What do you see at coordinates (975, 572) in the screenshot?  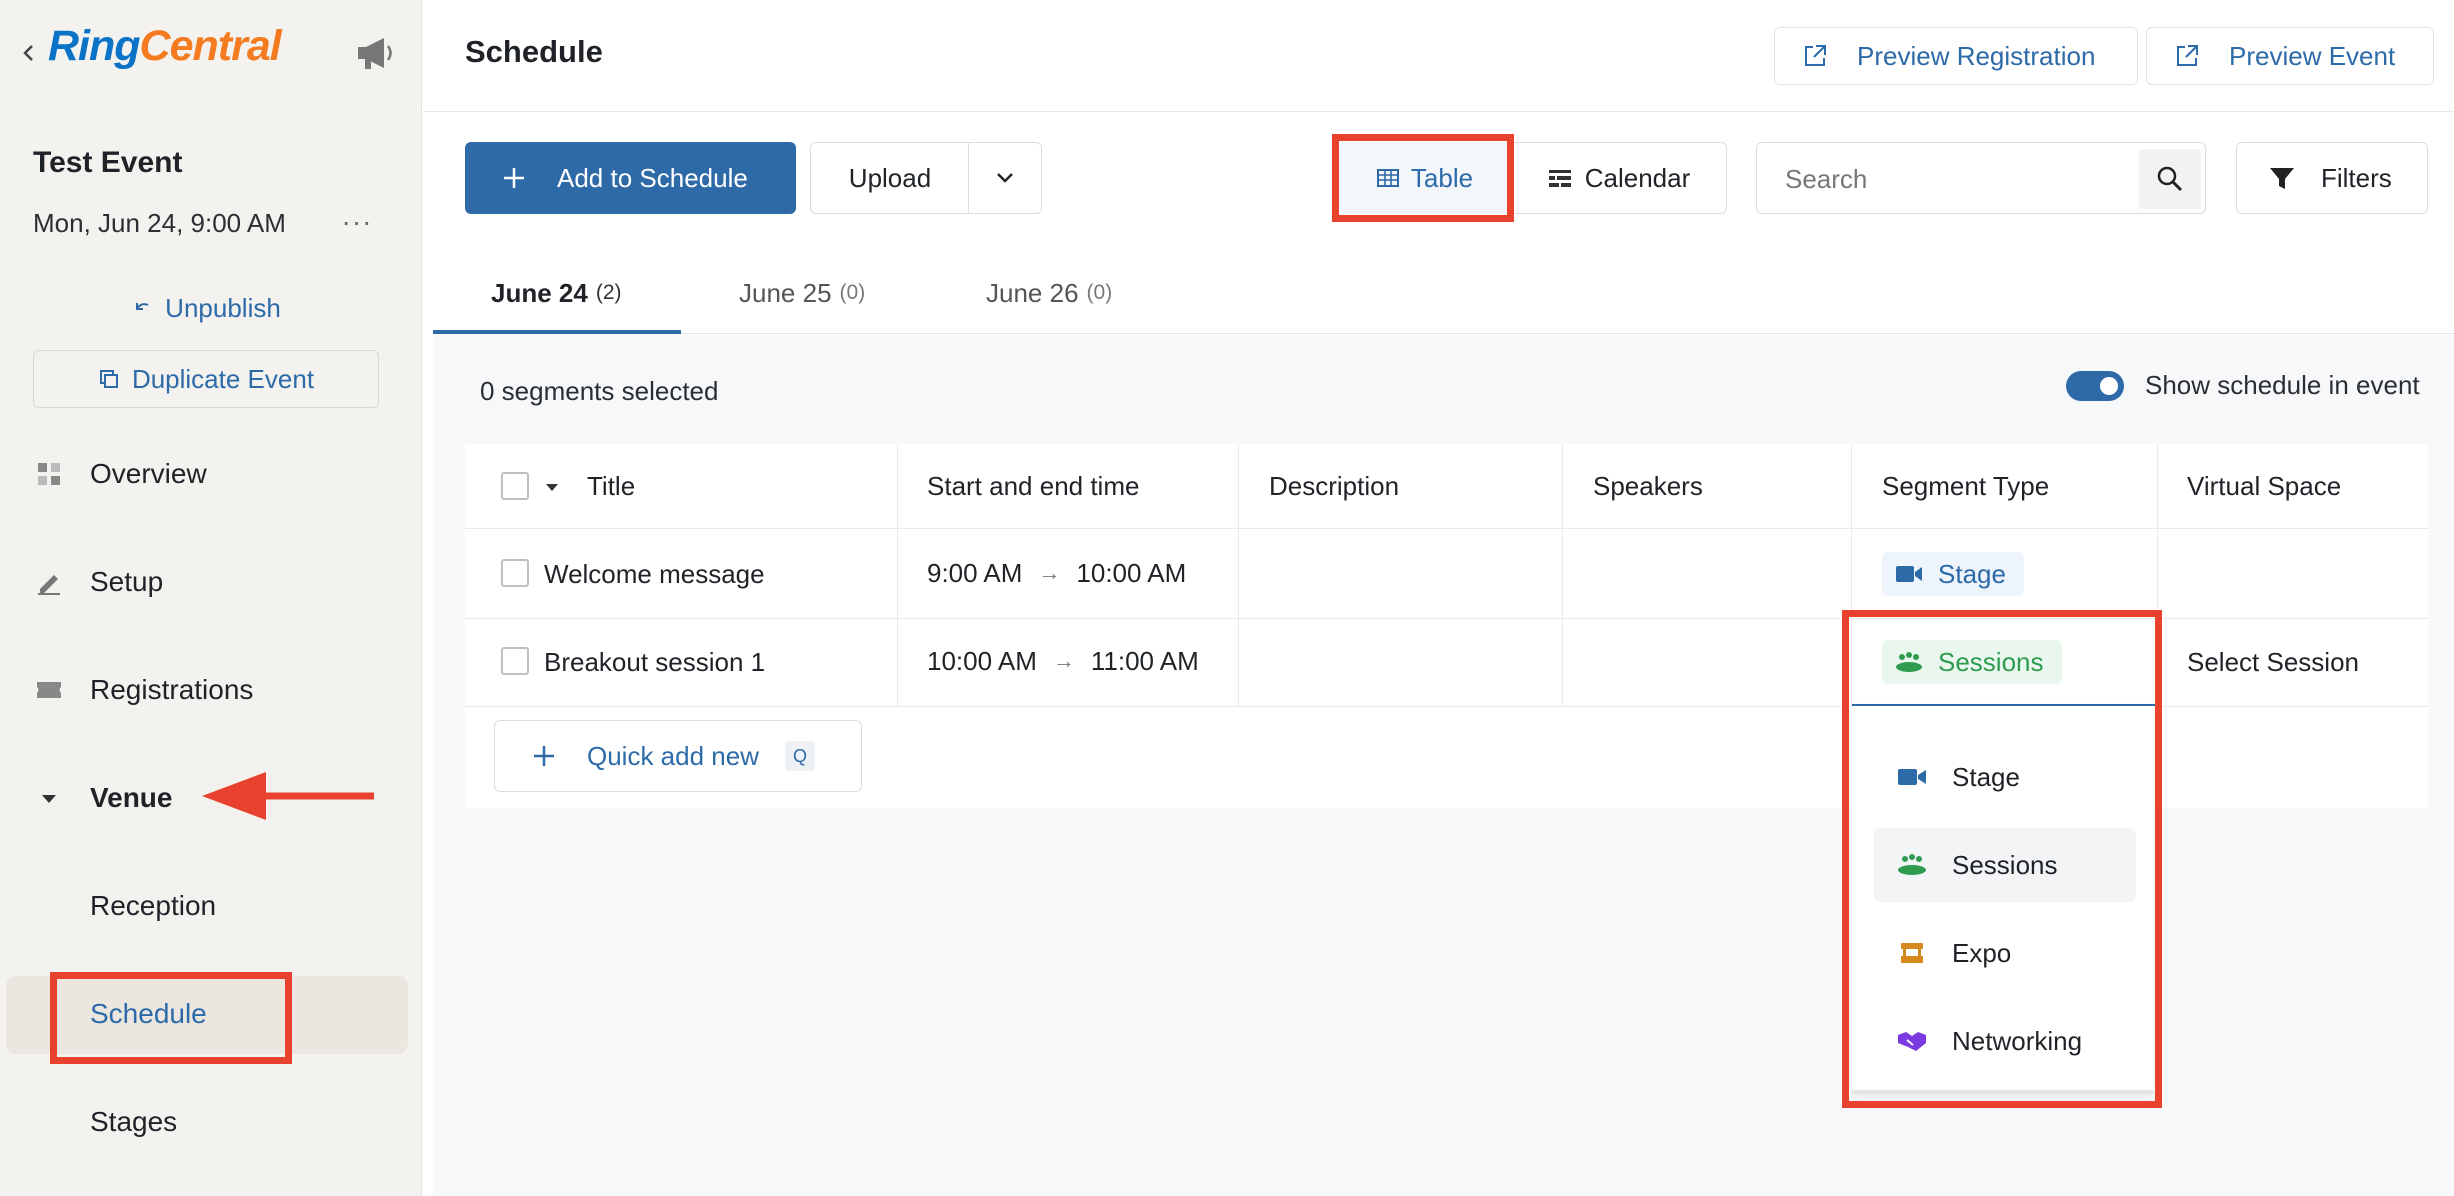 I see `start-time: 9:00 AM` at bounding box center [975, 572].